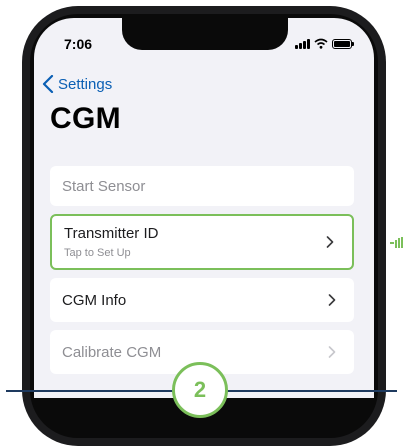 Image resolution: width=409 pixels, height=446 pixels. What do you see at coordinates (112, 352) in the screenshot?
I see `item-label: Calibrate CGM` at bounding box center [112, 352].